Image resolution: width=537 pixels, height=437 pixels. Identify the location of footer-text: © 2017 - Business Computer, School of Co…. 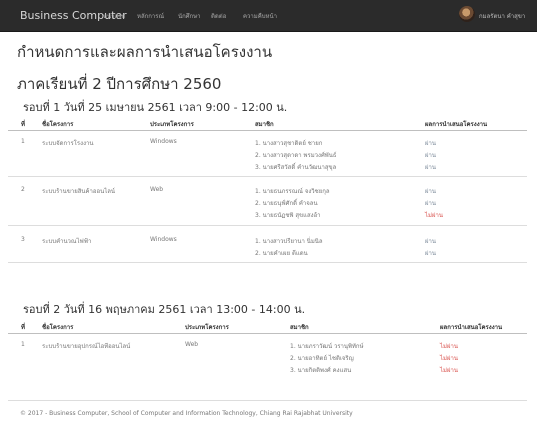
(186, 413).